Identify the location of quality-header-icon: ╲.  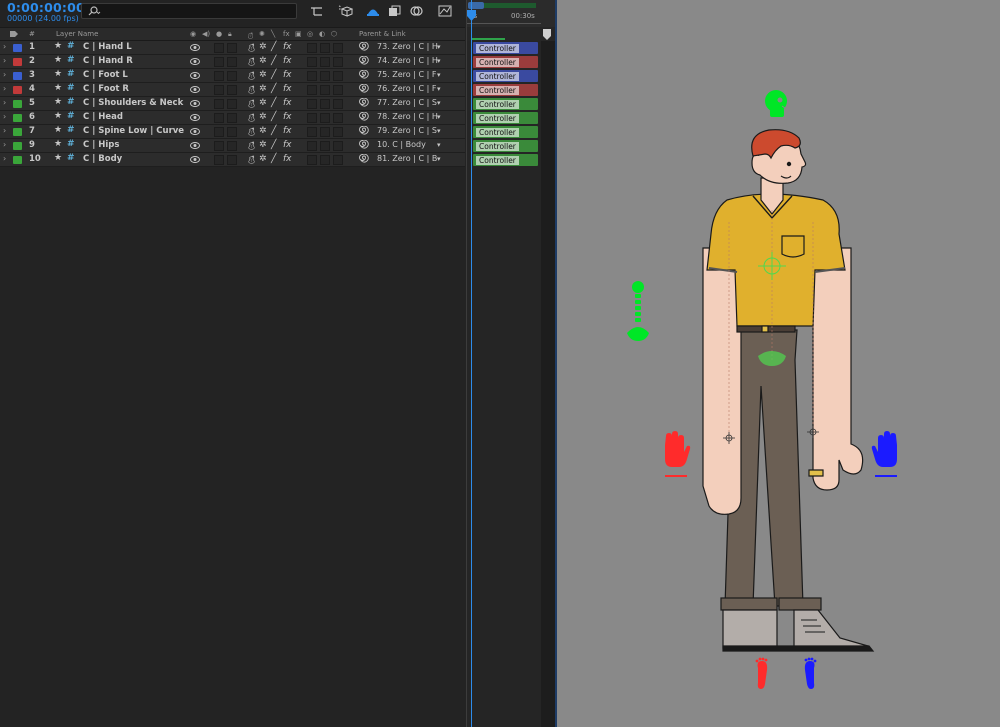
(273, 34).